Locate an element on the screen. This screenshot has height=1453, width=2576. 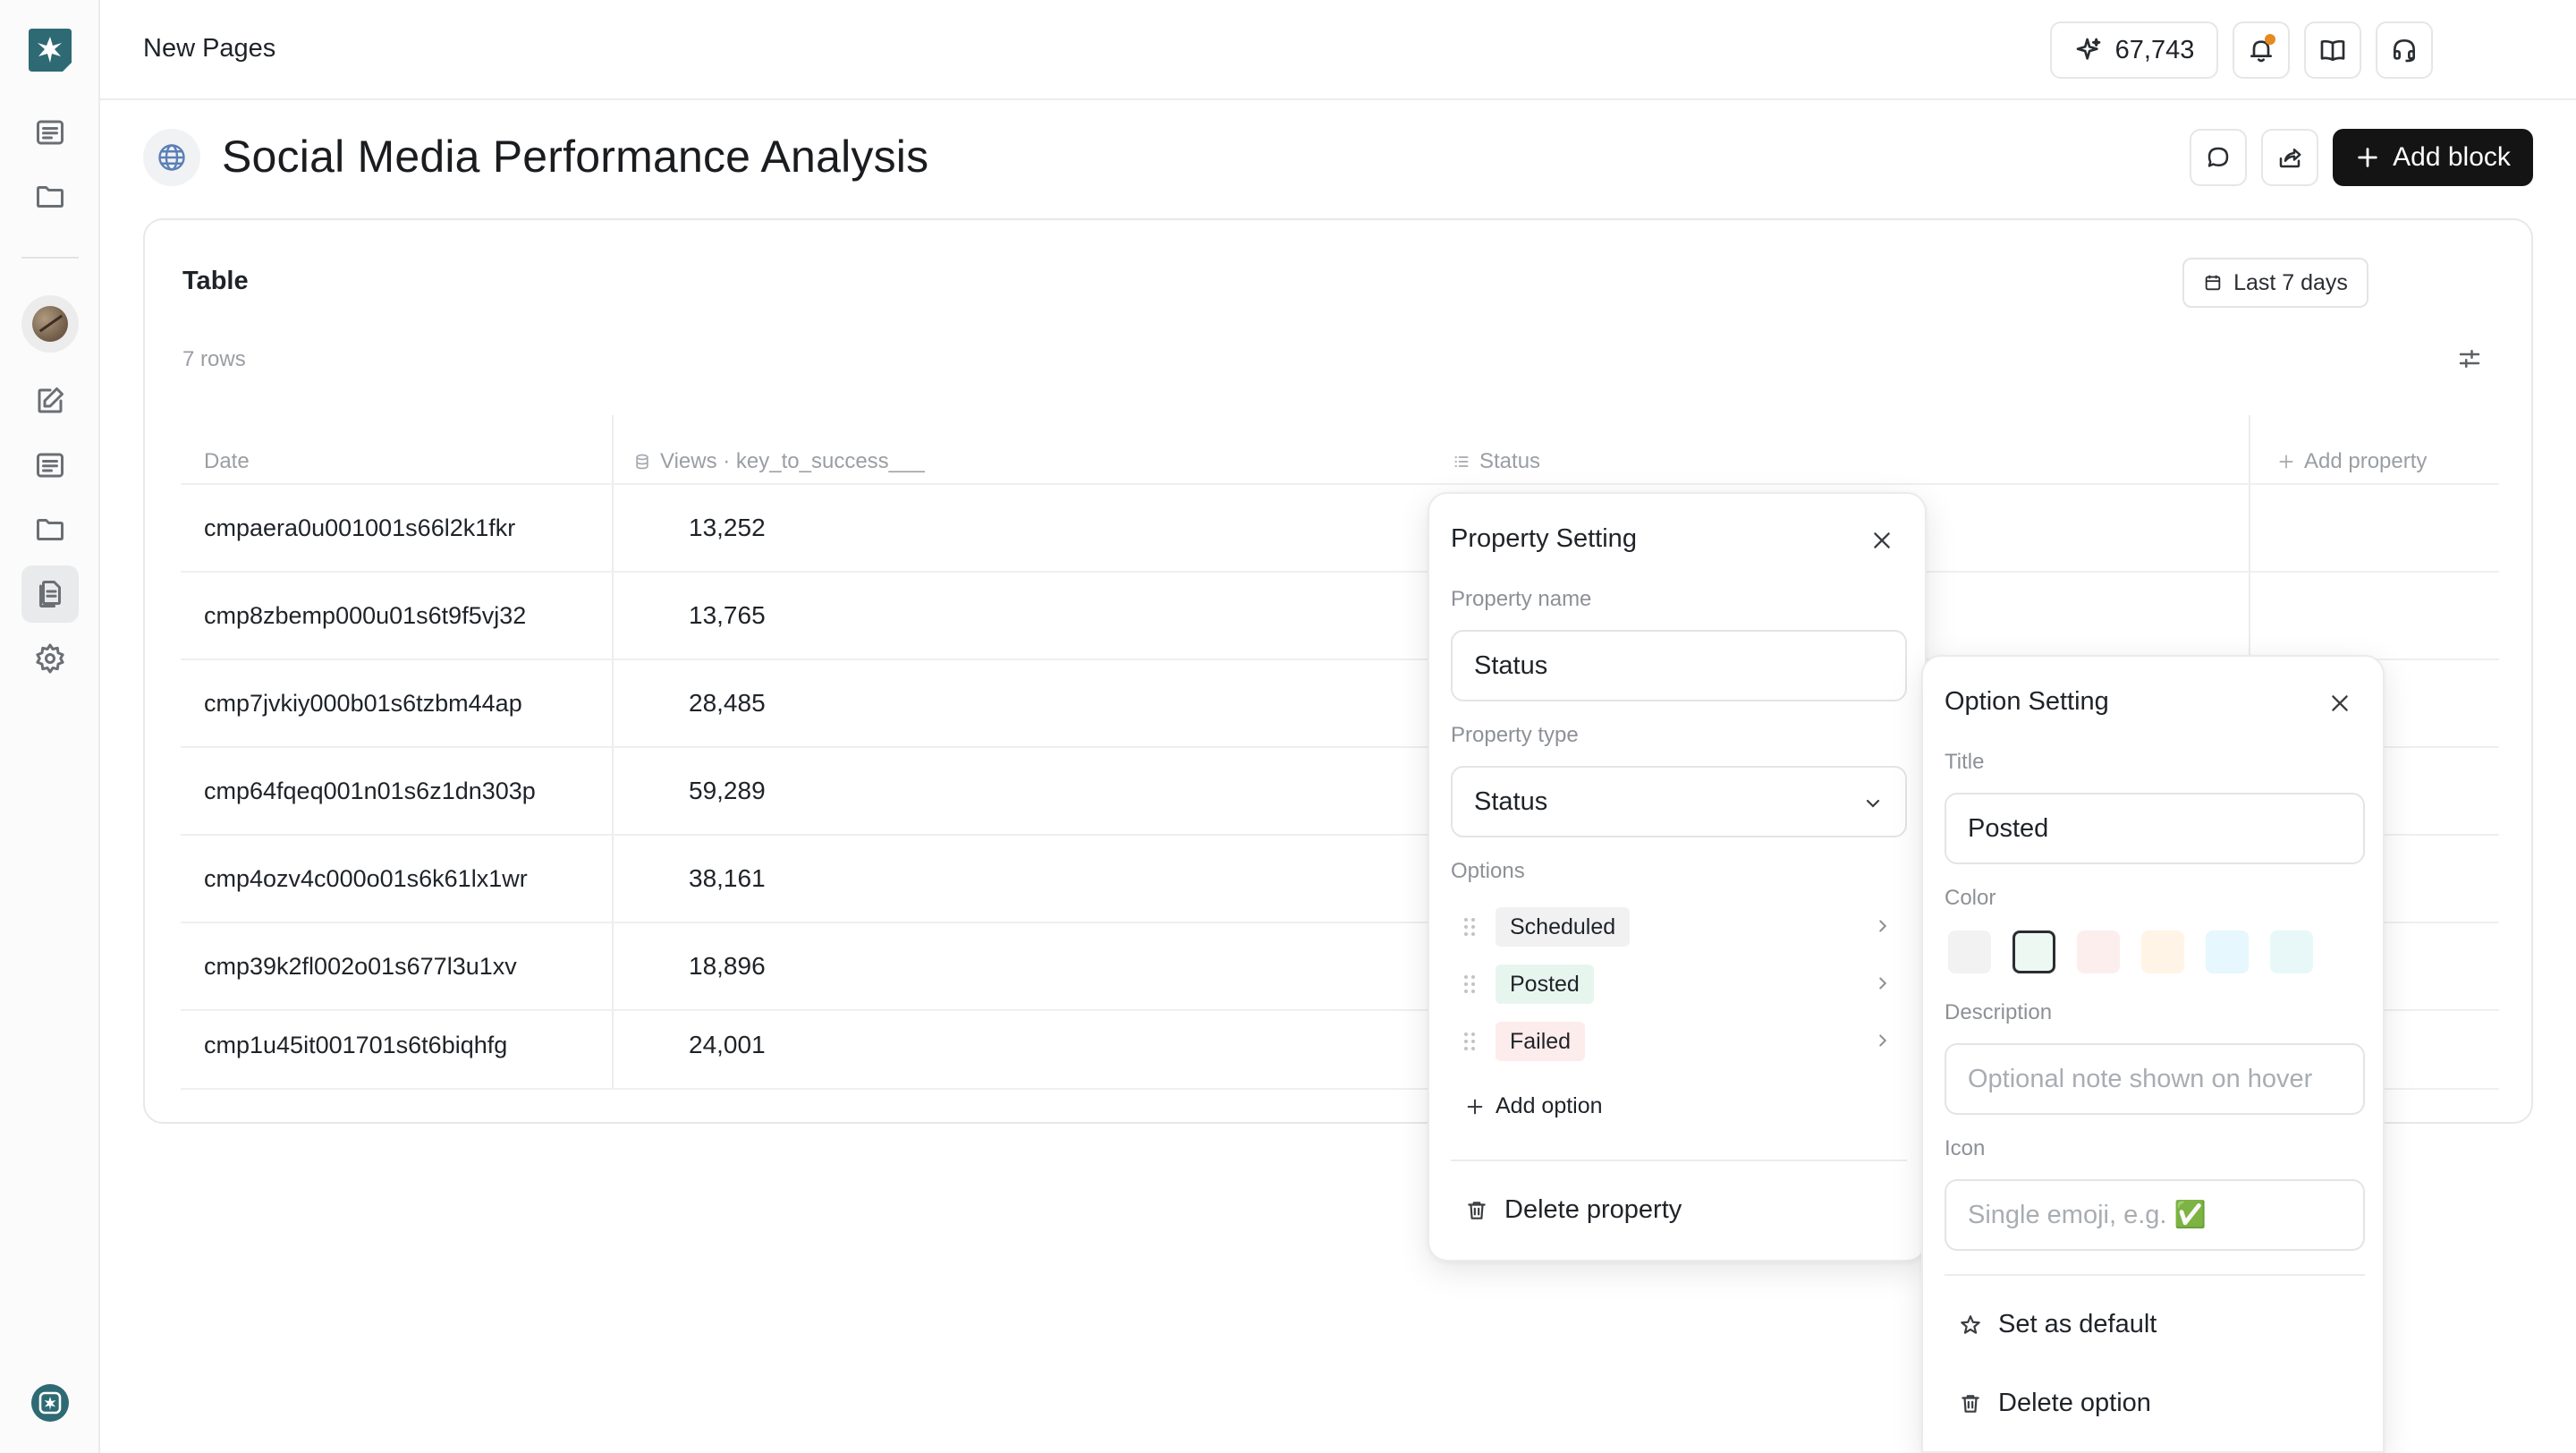
property-setting-title: Property Setting is located at coordinates (1544, 538).